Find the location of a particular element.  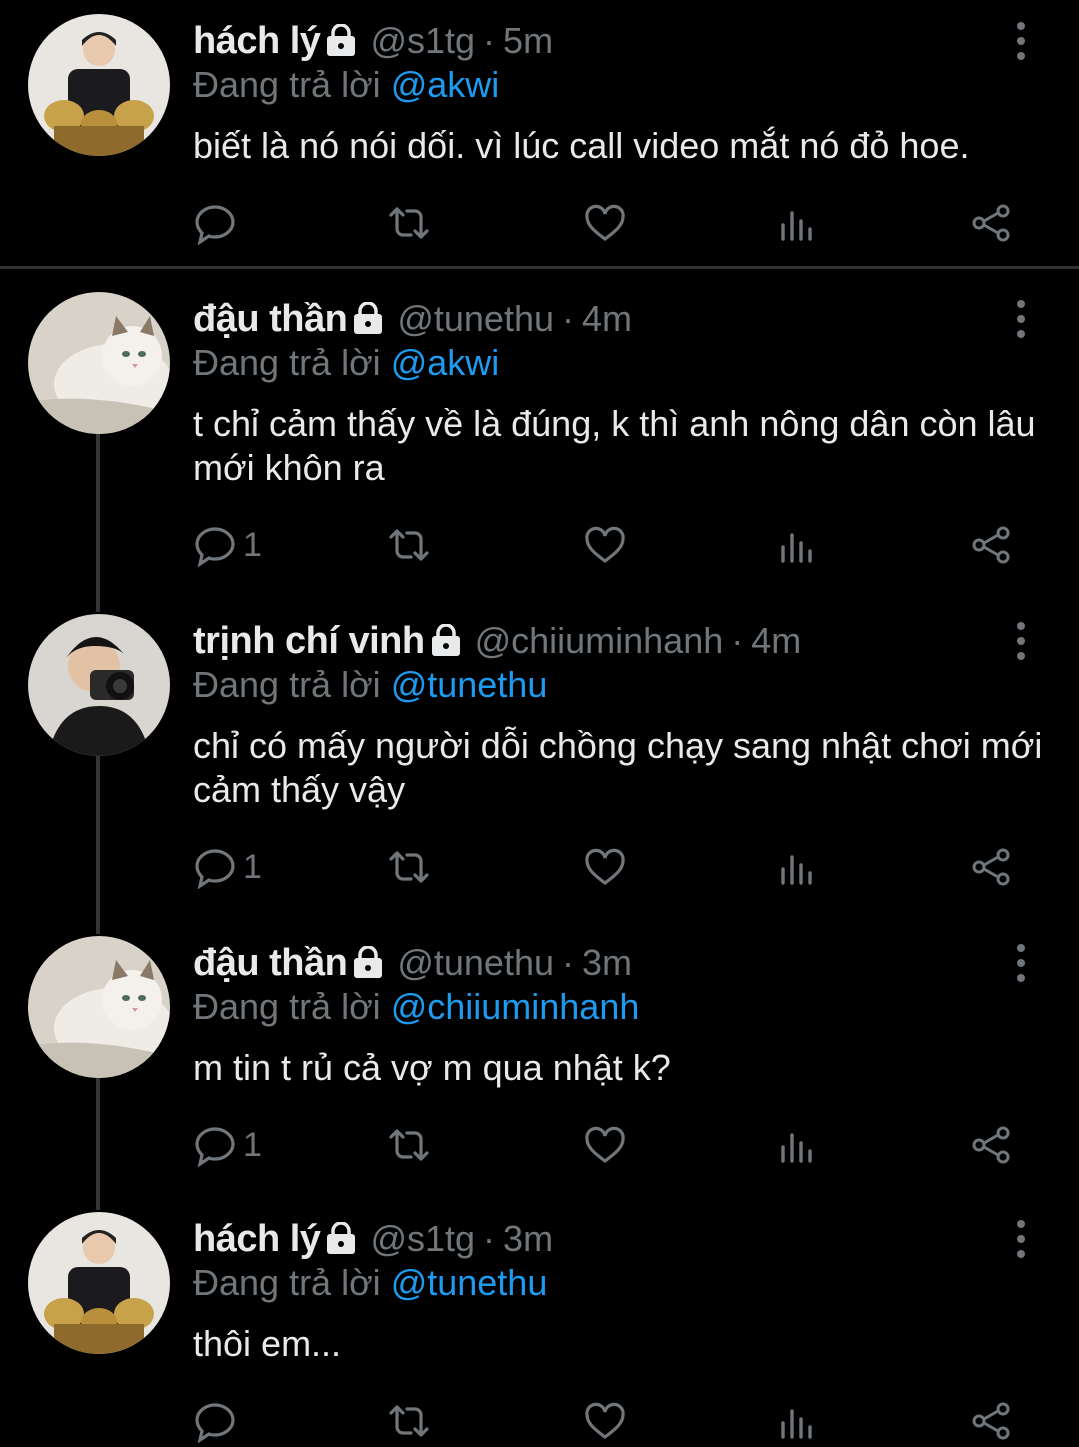

user-handle: @chiiuminhanh is located at coordinates (599, 641).